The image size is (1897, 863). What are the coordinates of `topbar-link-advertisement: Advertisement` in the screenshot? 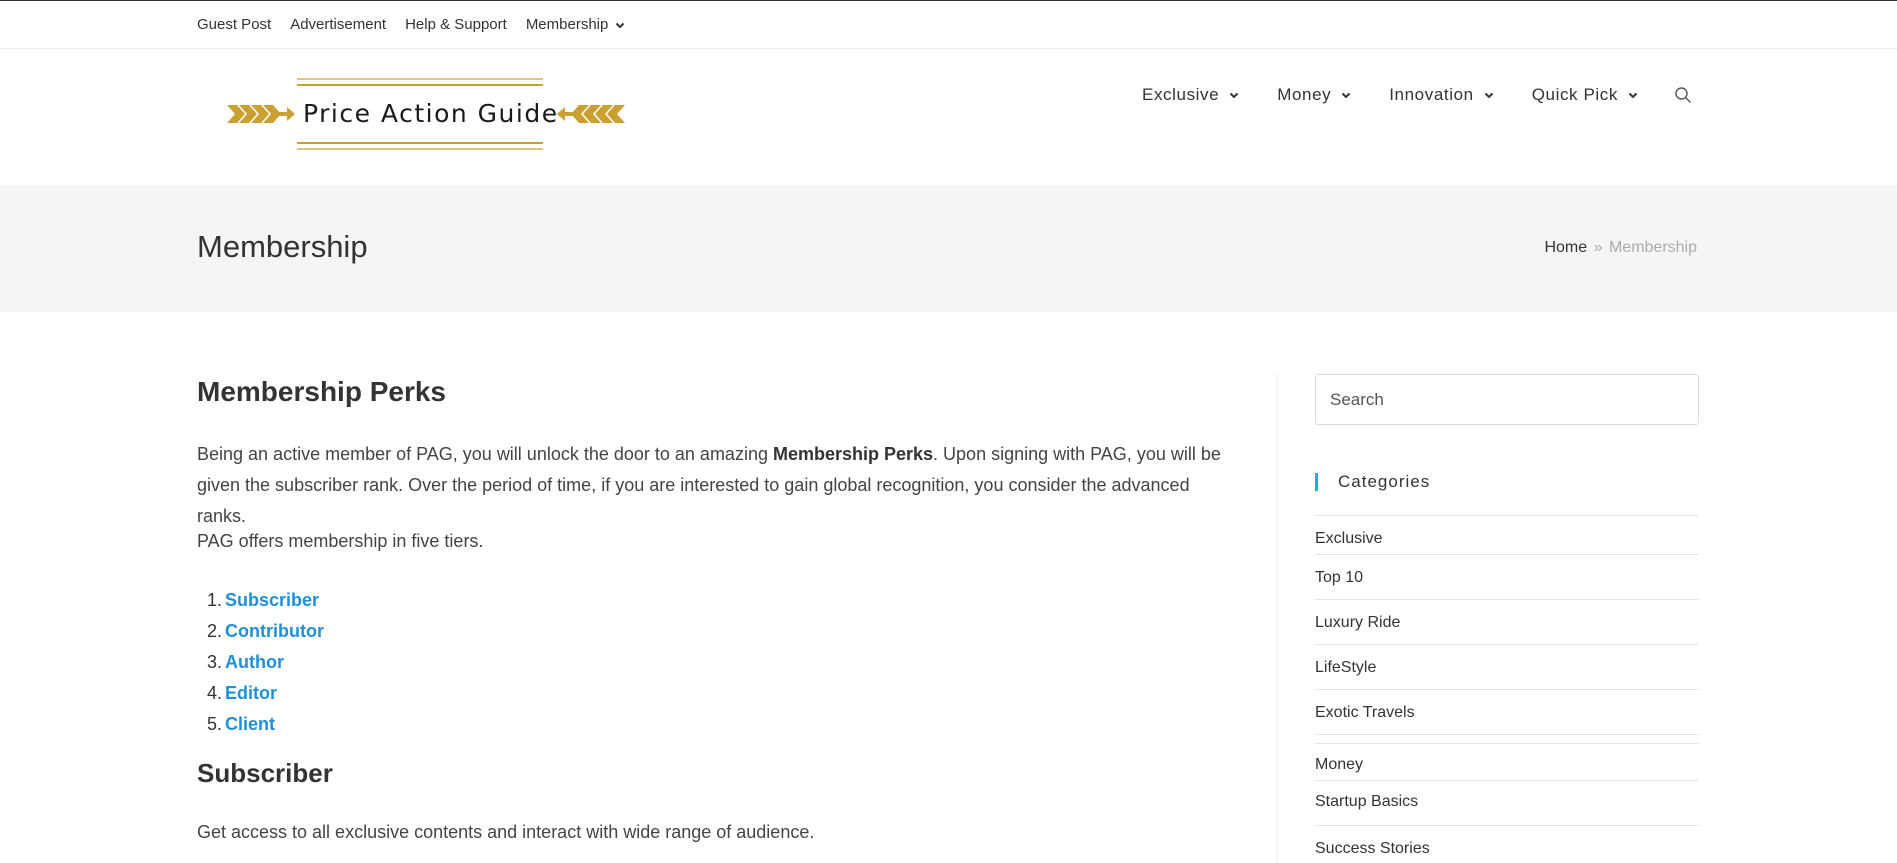 It's located at (338, 25).